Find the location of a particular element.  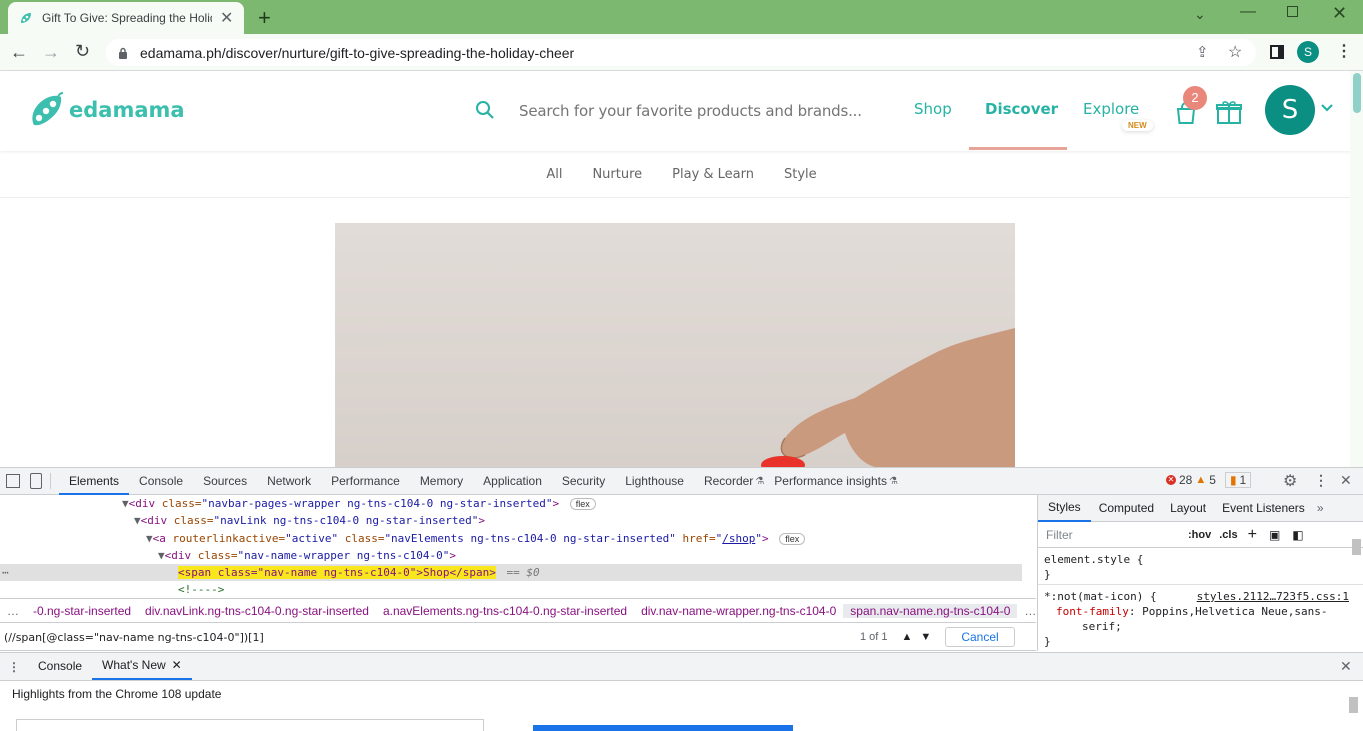

share-icon: ⇪ is located at coordinates (1202, 52).